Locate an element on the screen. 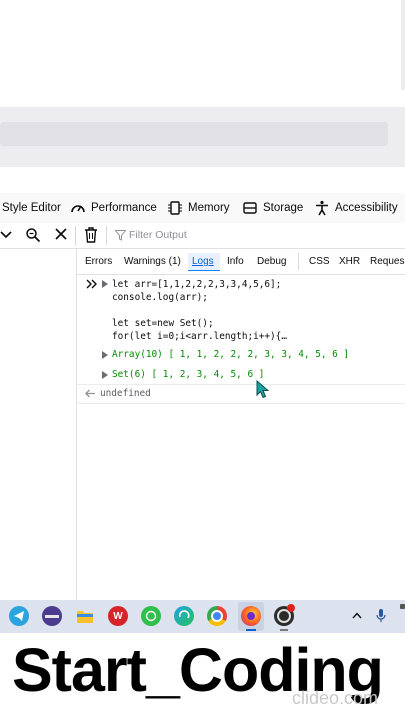 Image resolution: width=405 pixels, height=720 pixels. scrollbar is located at coordinates (403, 45).